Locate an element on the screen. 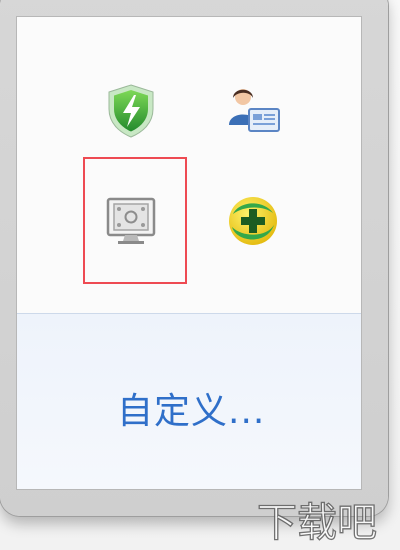 Image resolution: width=400 pixels, height=550 pixels. 360-safe-guard-icon is located at coordinates (131, 111).